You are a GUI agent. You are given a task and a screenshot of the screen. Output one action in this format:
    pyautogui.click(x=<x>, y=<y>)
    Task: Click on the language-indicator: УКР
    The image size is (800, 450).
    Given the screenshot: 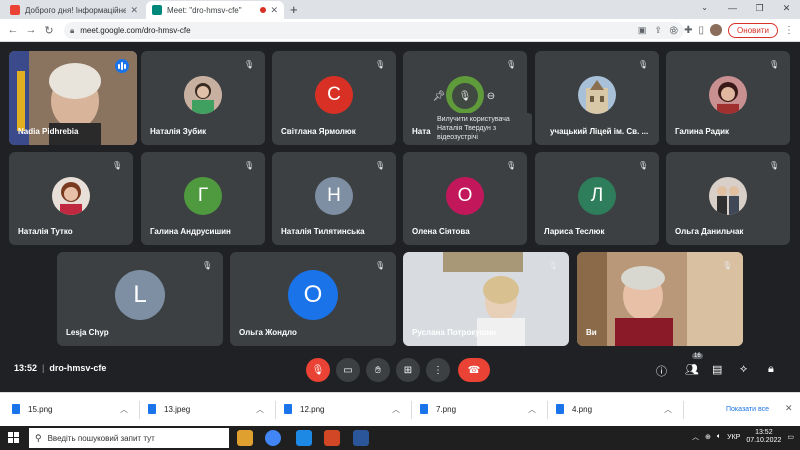 What is the action you would take?
    pyautogui.click(x=733, y=437)
    